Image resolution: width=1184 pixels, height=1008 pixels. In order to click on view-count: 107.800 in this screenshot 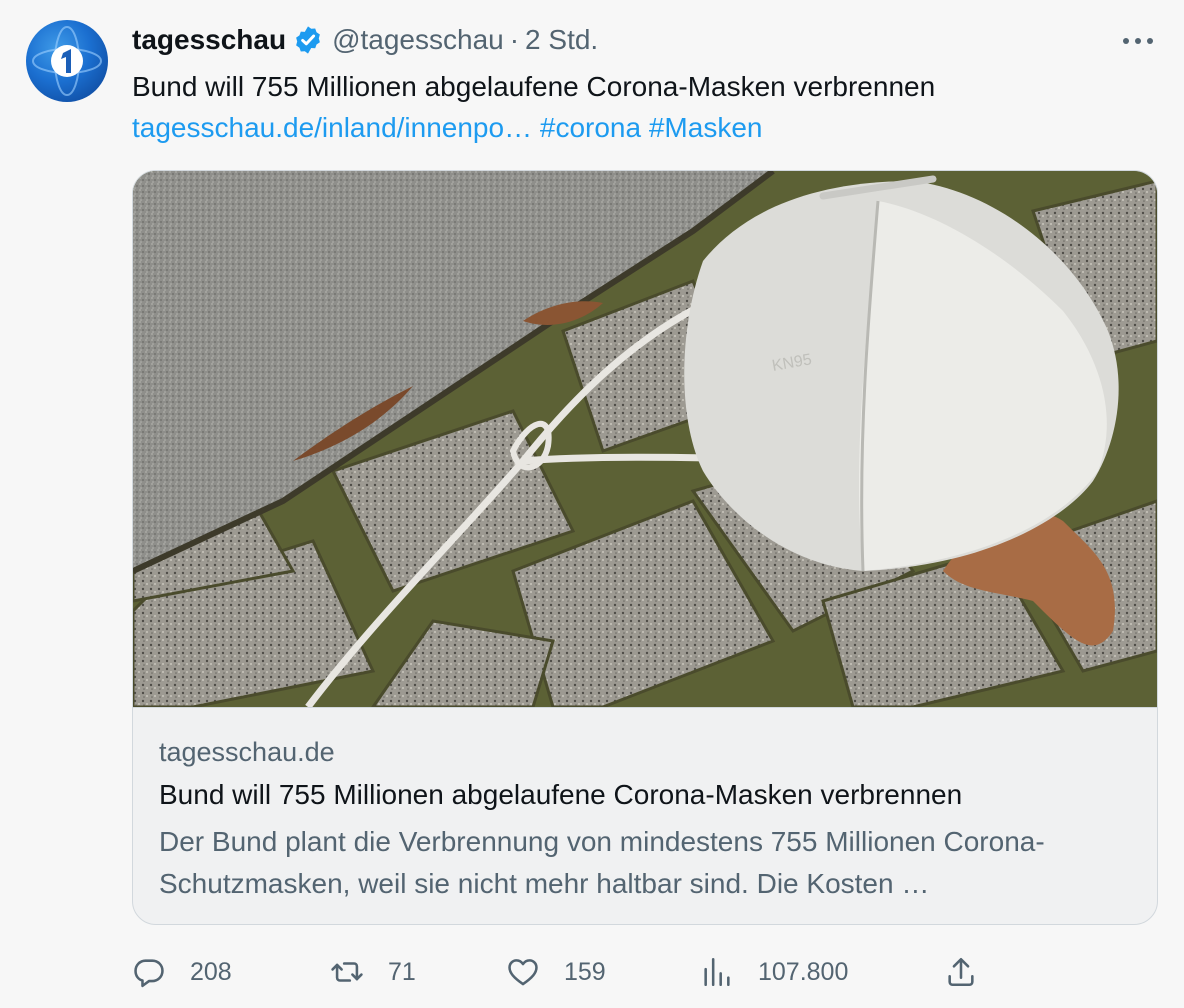, I will do `click(803, 971)`.